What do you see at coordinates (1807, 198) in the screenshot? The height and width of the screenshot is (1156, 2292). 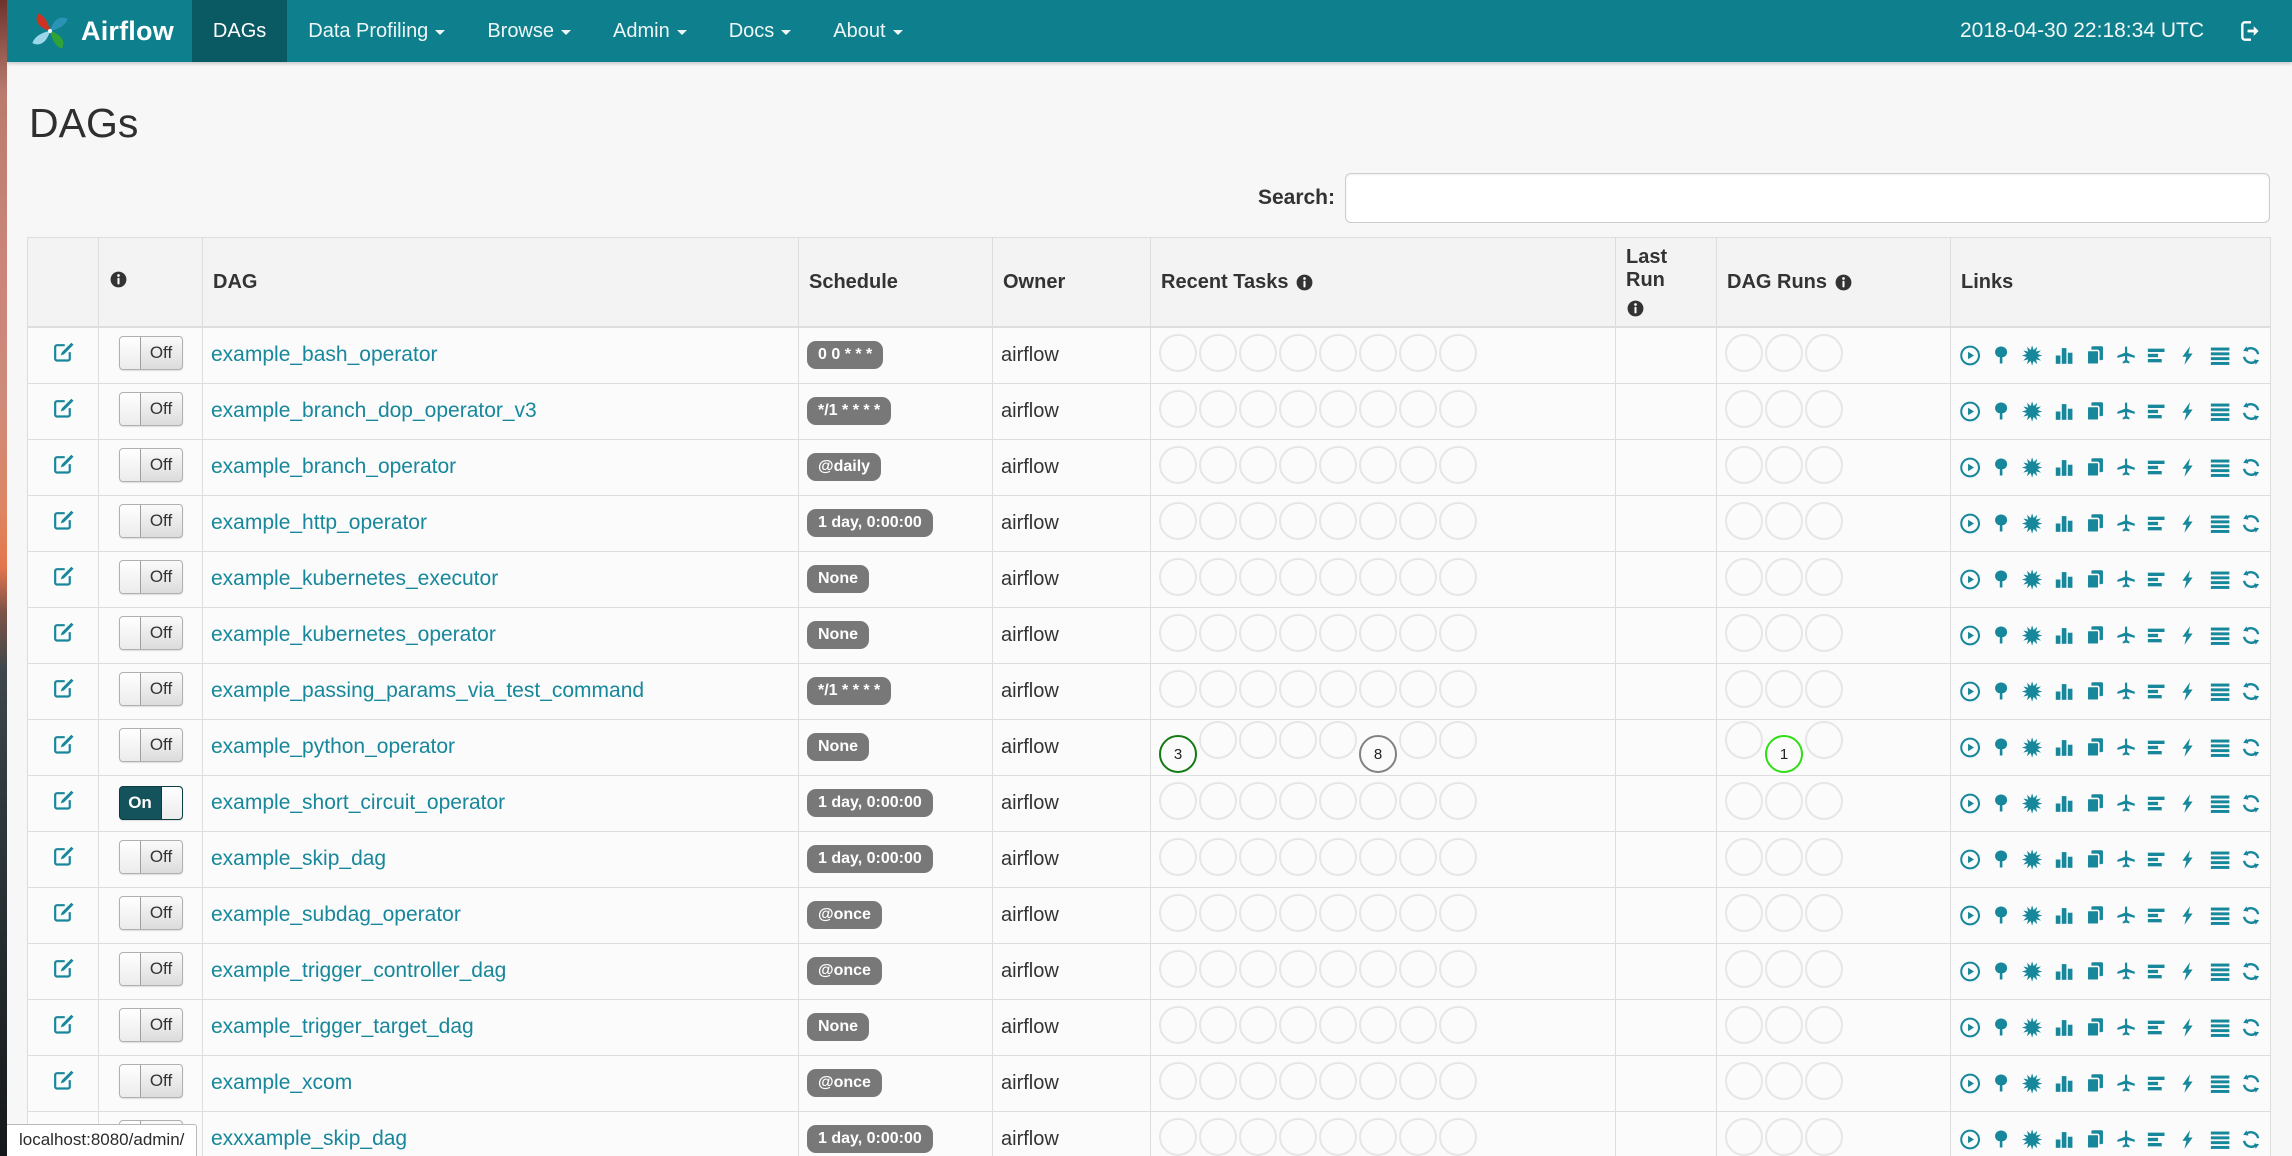 I see `search-input` at bounding box center [1807, 198].